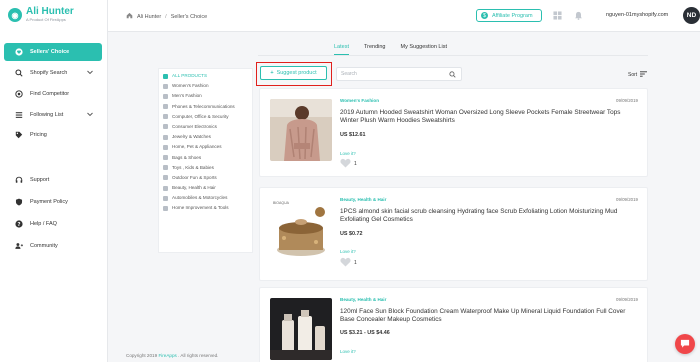  Describe the element at coordinates (50, 11) in the screenshot. I see `logo-title: Ali Hunter` at that location.